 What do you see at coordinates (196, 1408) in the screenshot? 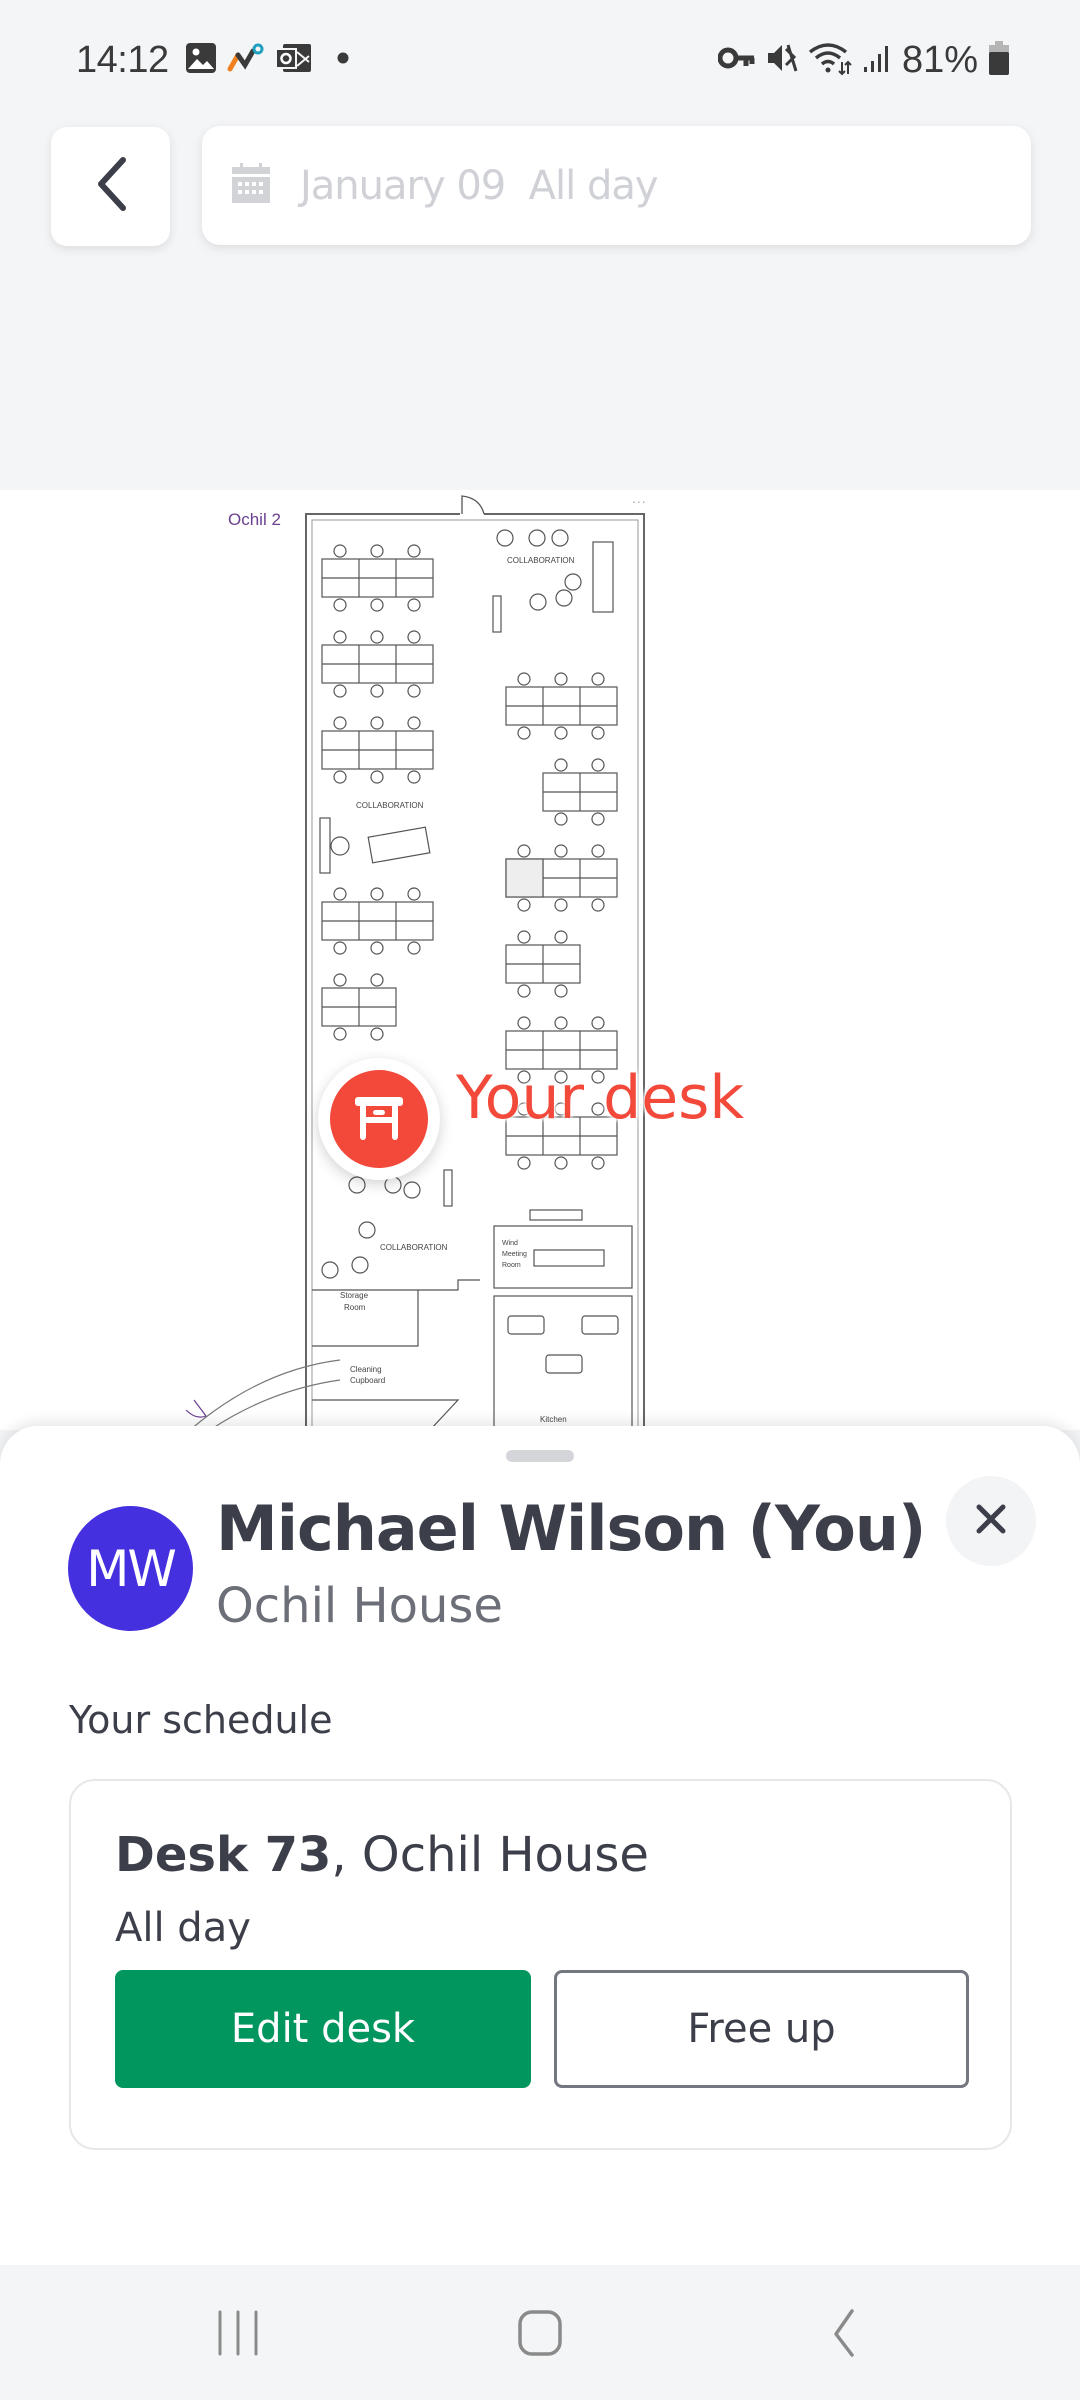
I see `entrance-marker` at bounding box center [196, 1408].